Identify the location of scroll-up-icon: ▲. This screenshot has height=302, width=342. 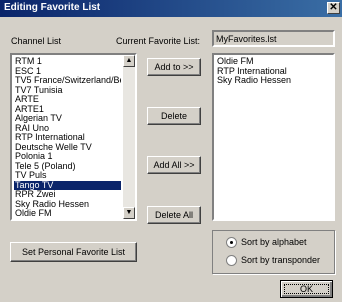
(129, 61).